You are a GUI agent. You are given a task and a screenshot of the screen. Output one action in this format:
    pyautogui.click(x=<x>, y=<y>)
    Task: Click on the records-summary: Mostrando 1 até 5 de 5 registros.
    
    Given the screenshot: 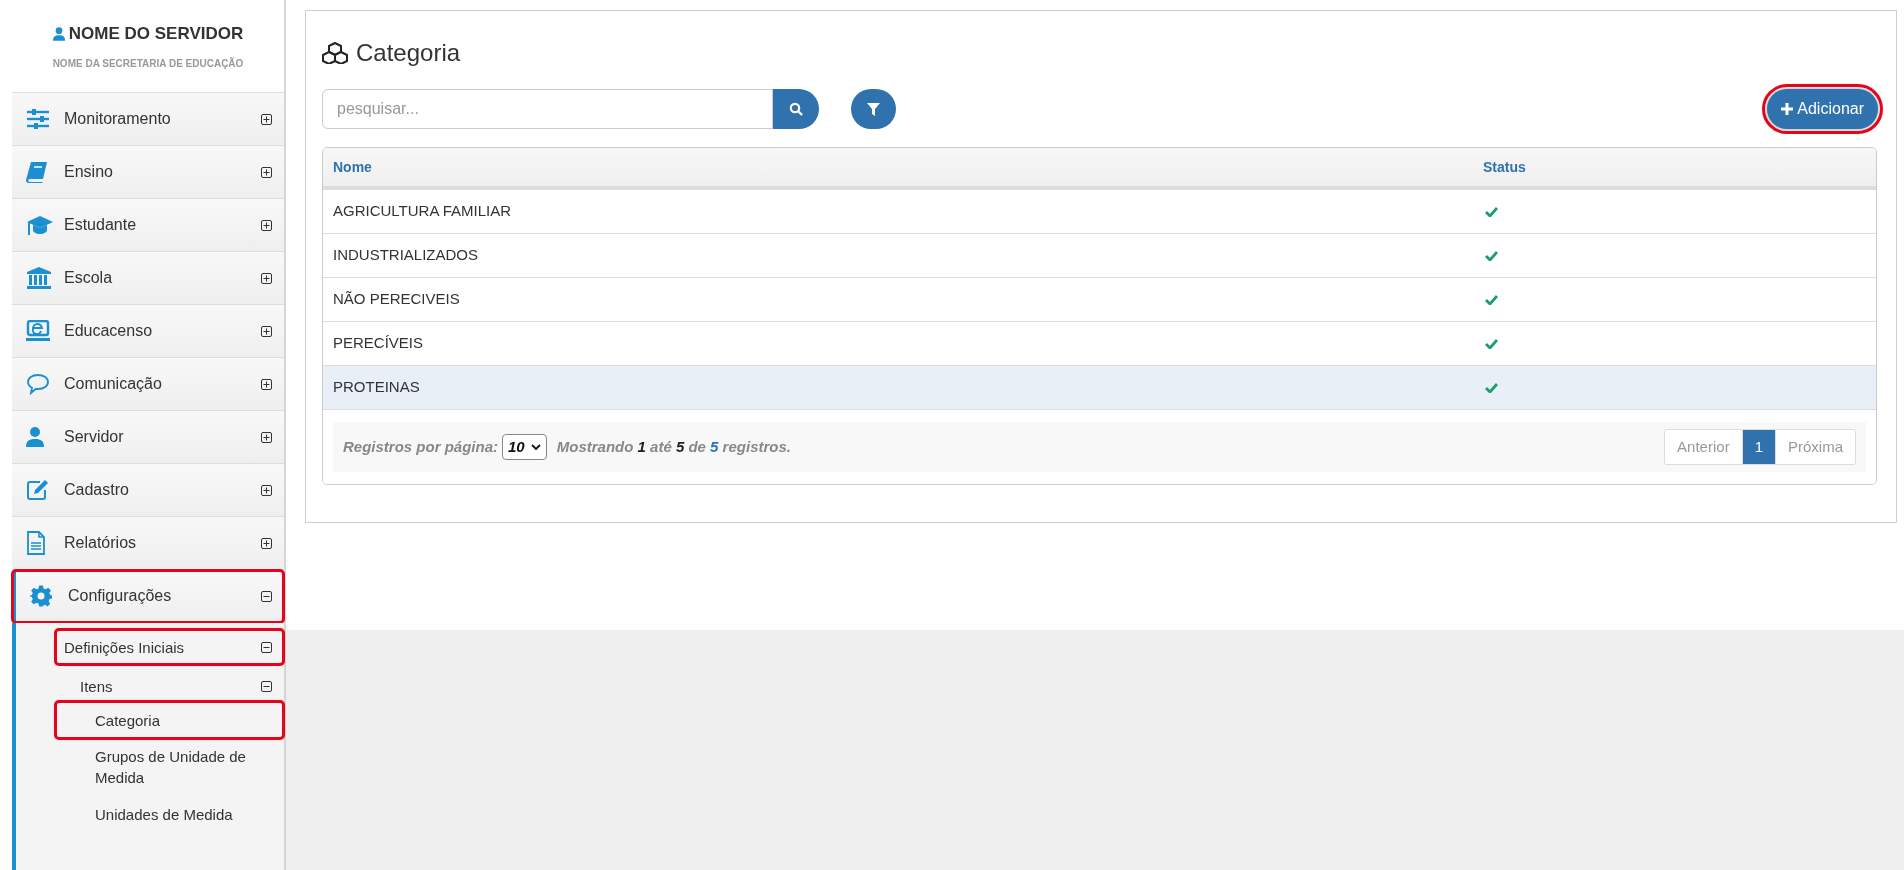 What is the action you would take?
    pyautogui.click(x=673, y=446)
    